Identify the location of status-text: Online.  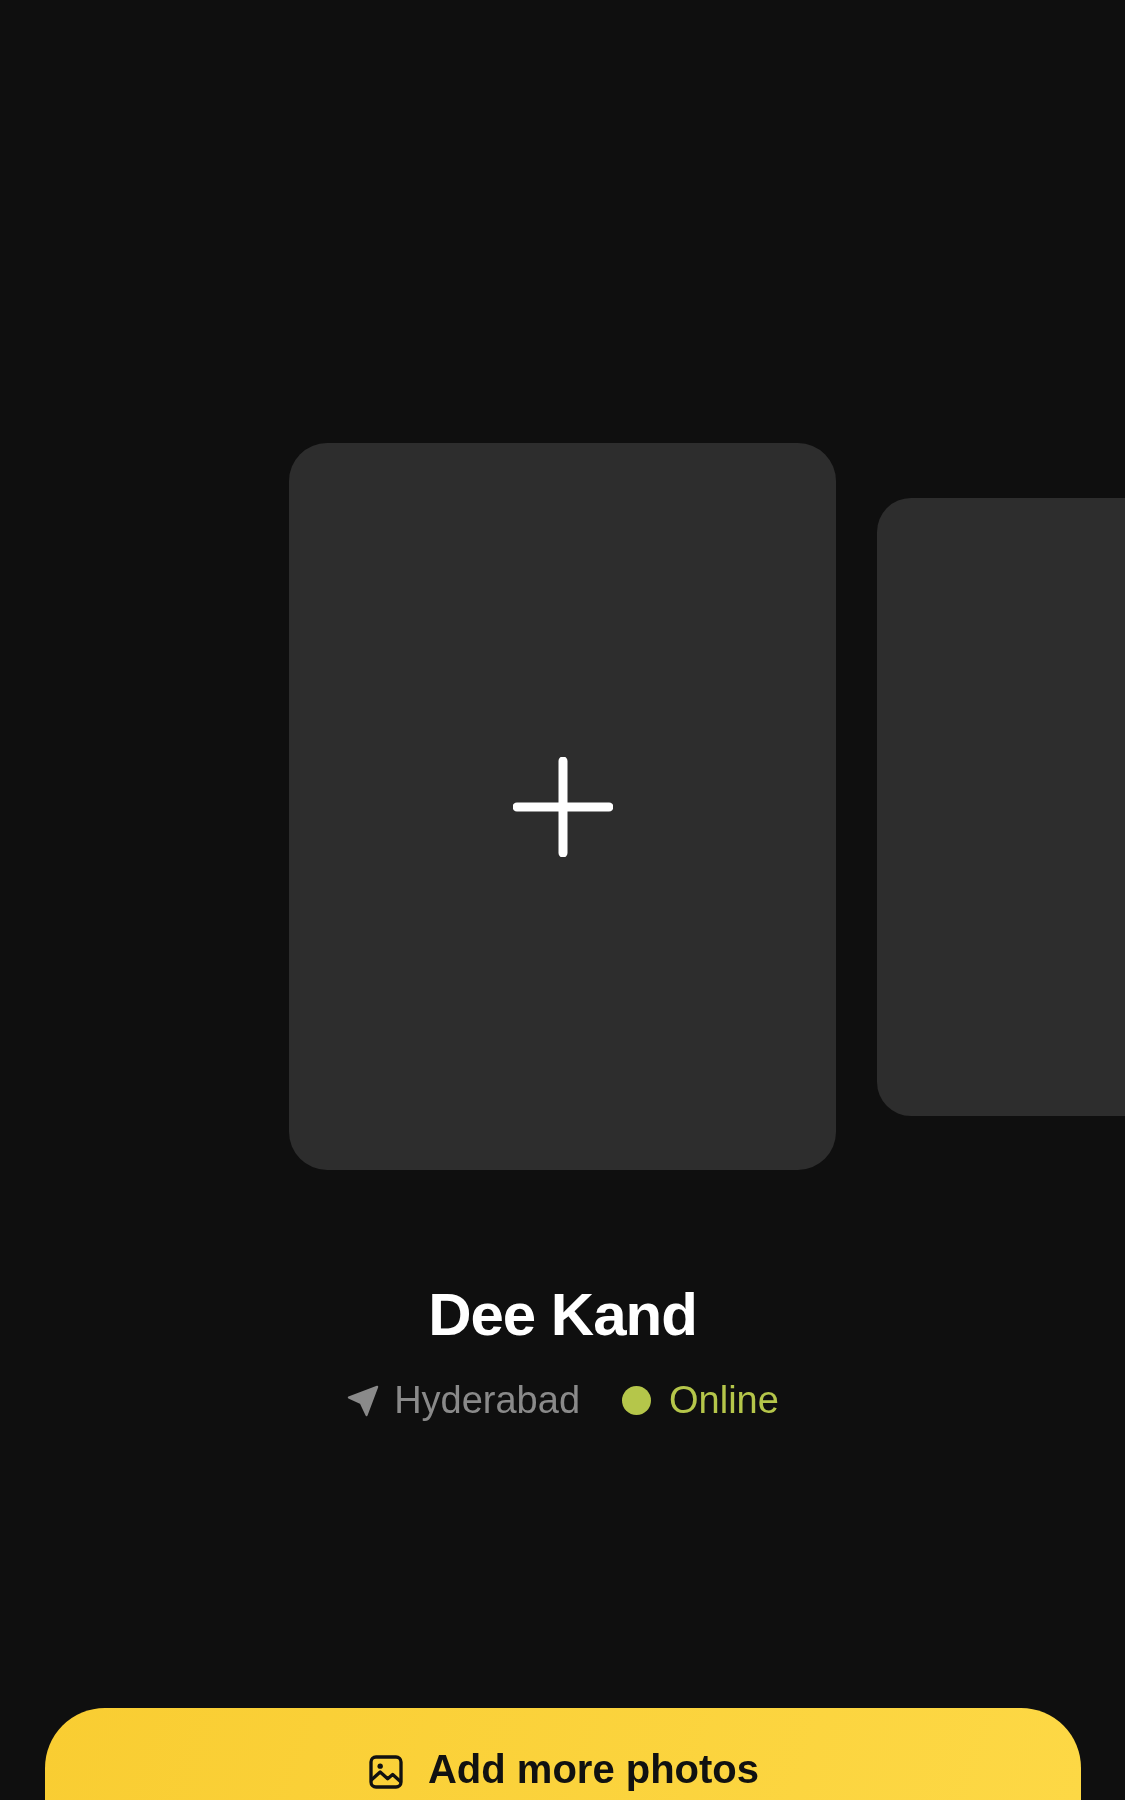
(724, 1400).